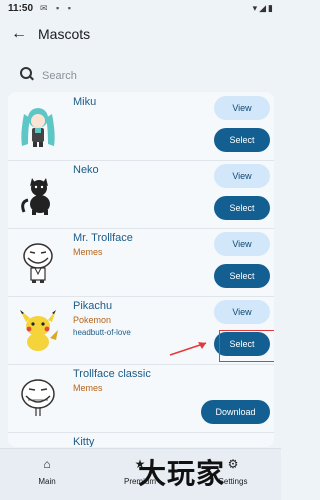 This screenshot has height=500, width=320. I want to click on mr-trollface-thumbnail, so click(38, 263).